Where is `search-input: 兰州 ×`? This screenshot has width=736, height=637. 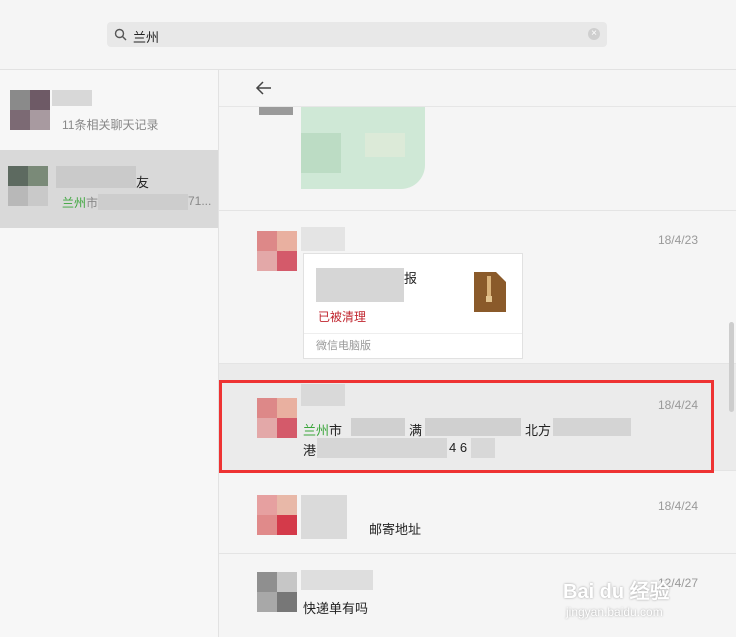
search-input: 兰州 × is located at coordinates (357, 34).